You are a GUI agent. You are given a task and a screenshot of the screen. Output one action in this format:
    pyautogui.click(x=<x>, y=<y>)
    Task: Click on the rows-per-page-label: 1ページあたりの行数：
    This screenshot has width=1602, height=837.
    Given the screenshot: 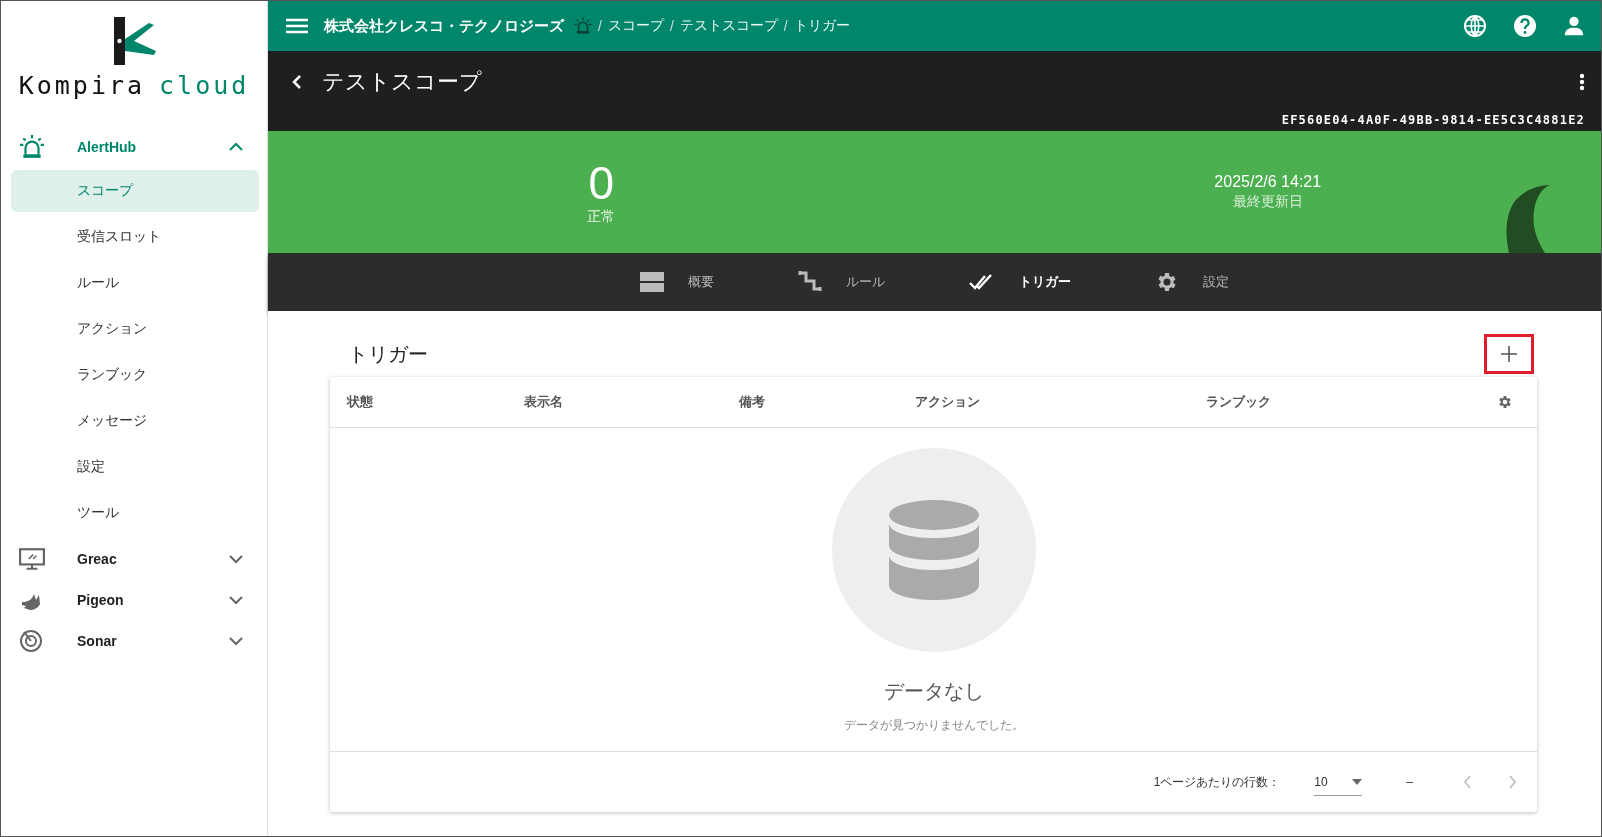 What is the action you would take?
    pyautogui.click(x=1217, y=782)
    